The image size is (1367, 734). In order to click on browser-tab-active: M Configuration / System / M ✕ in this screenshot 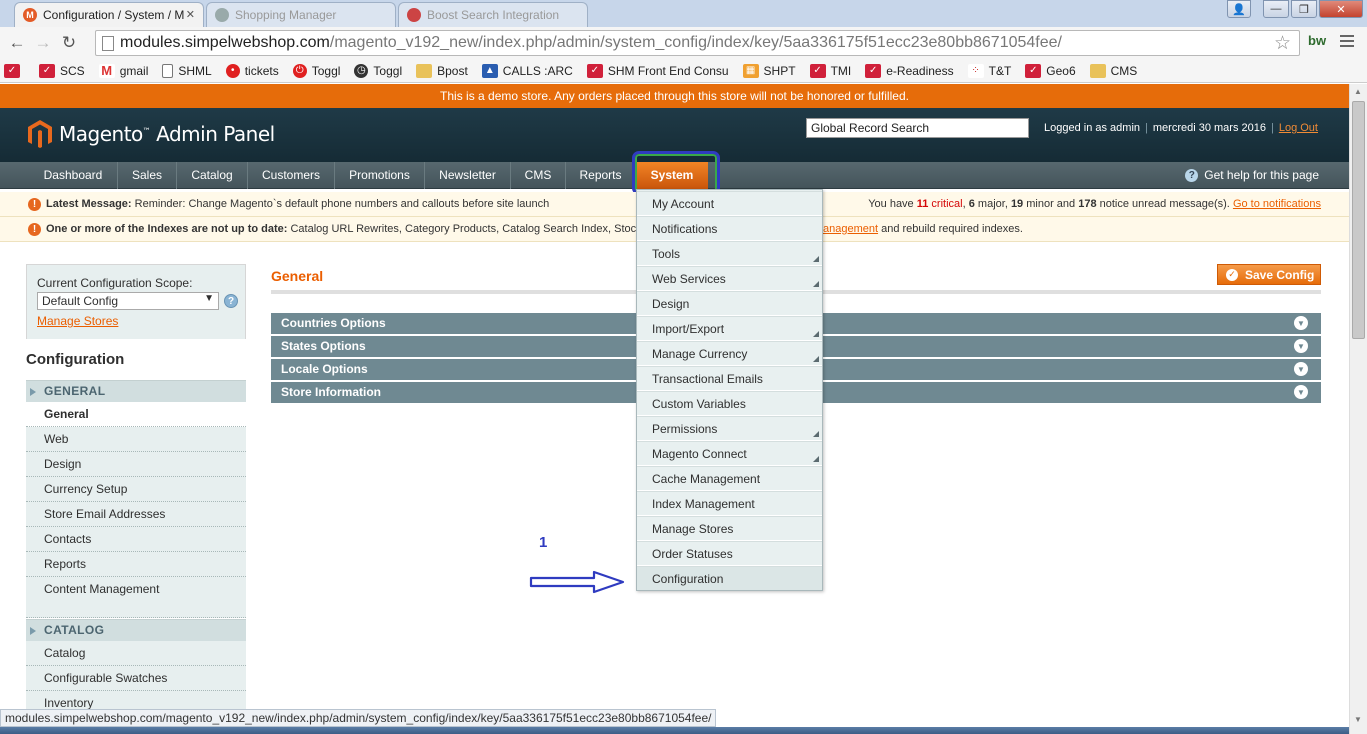, I will do `click(109, 14)`.